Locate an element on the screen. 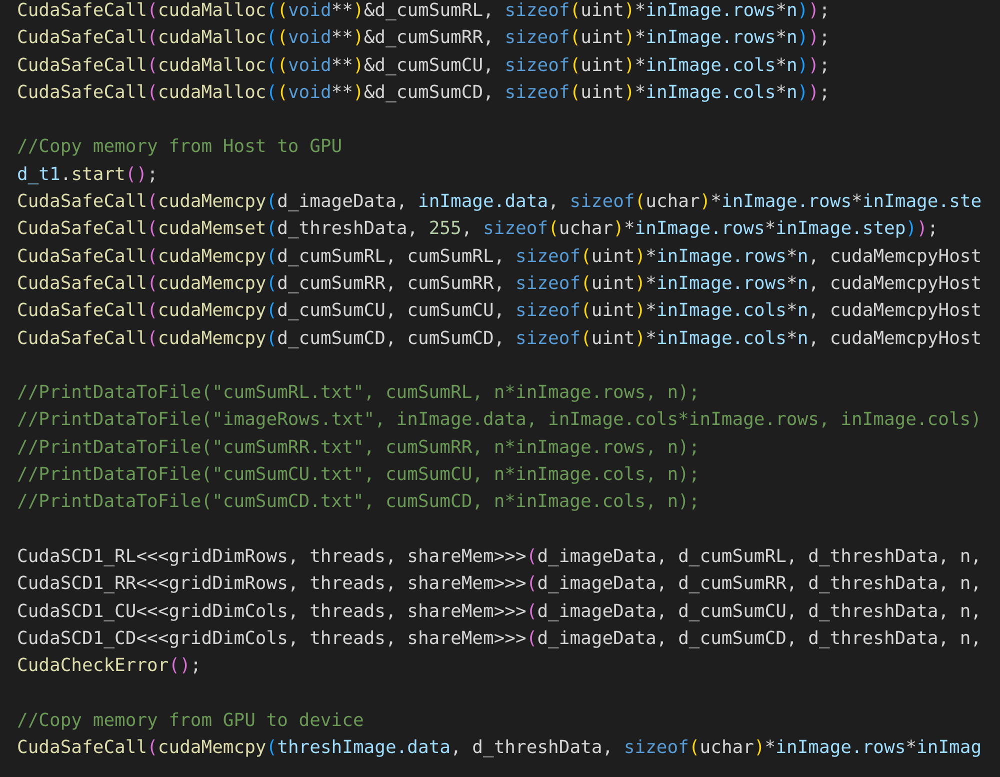 This screenshot has width=1000, height=777. code-line: CudaSCD1_RL<<<gridDimRows, threads, shareMem>>>(d_imageData, d_cumSumRL, d_threshData, n, is located at coordinates (499, 556).